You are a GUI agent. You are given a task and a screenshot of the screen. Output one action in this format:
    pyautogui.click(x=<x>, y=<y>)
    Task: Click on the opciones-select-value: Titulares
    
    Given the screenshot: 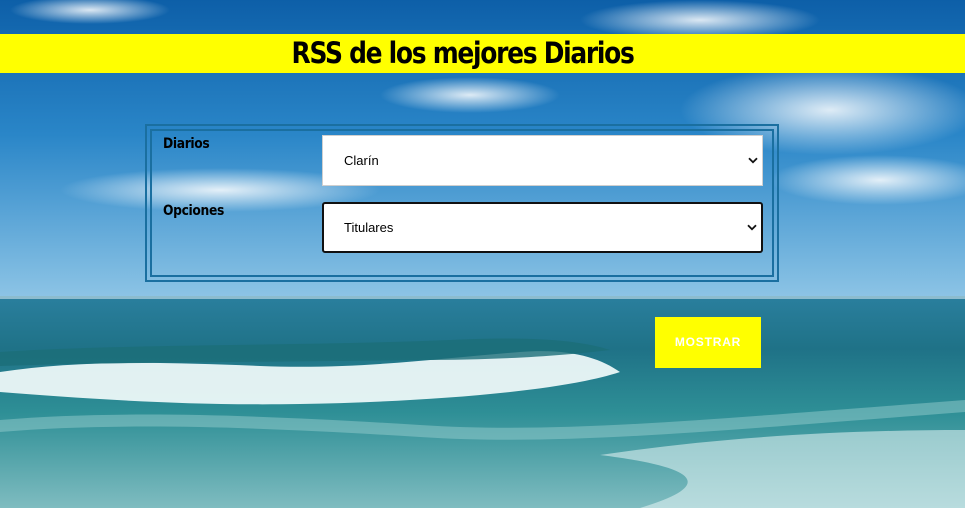 What is the action you would take?
    pyautogui.click(x=369, y=227)
    